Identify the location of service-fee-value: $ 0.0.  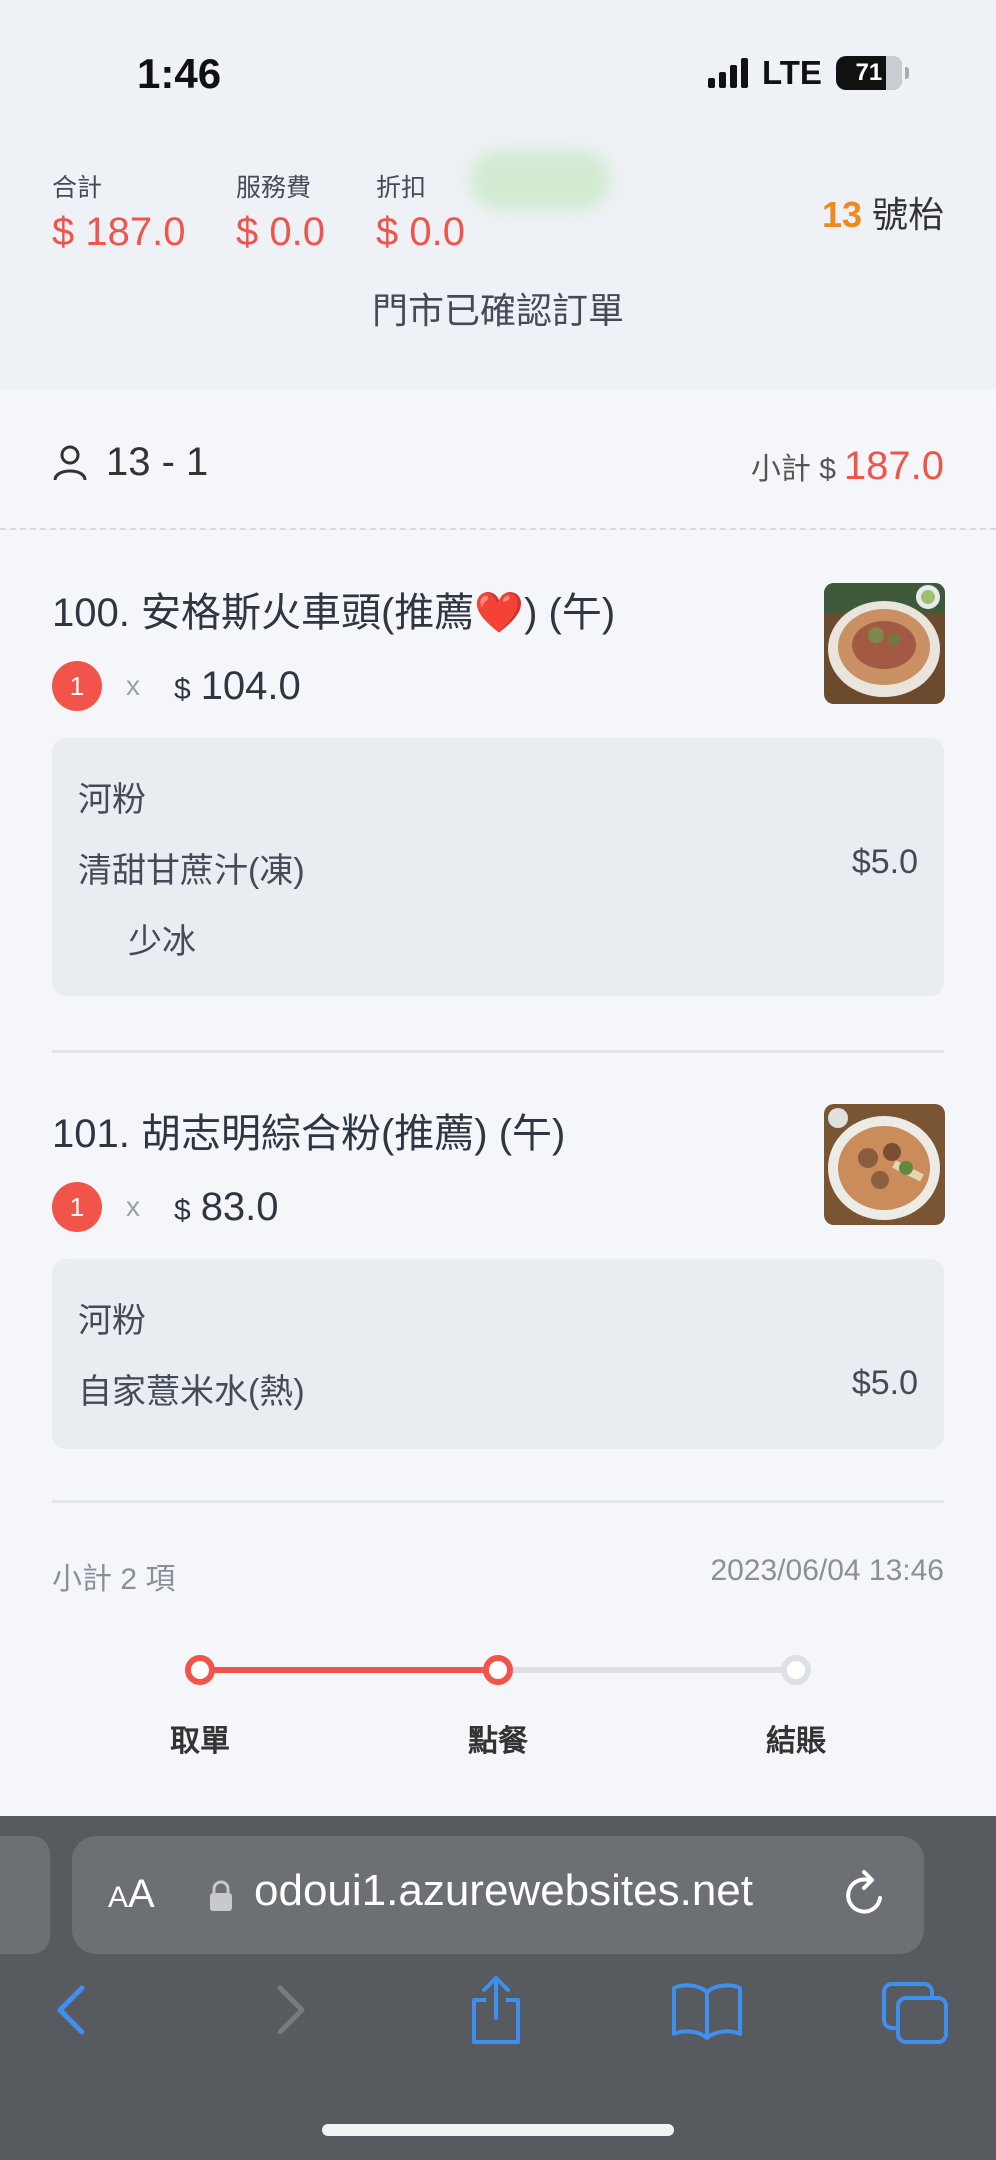
(280, 232).